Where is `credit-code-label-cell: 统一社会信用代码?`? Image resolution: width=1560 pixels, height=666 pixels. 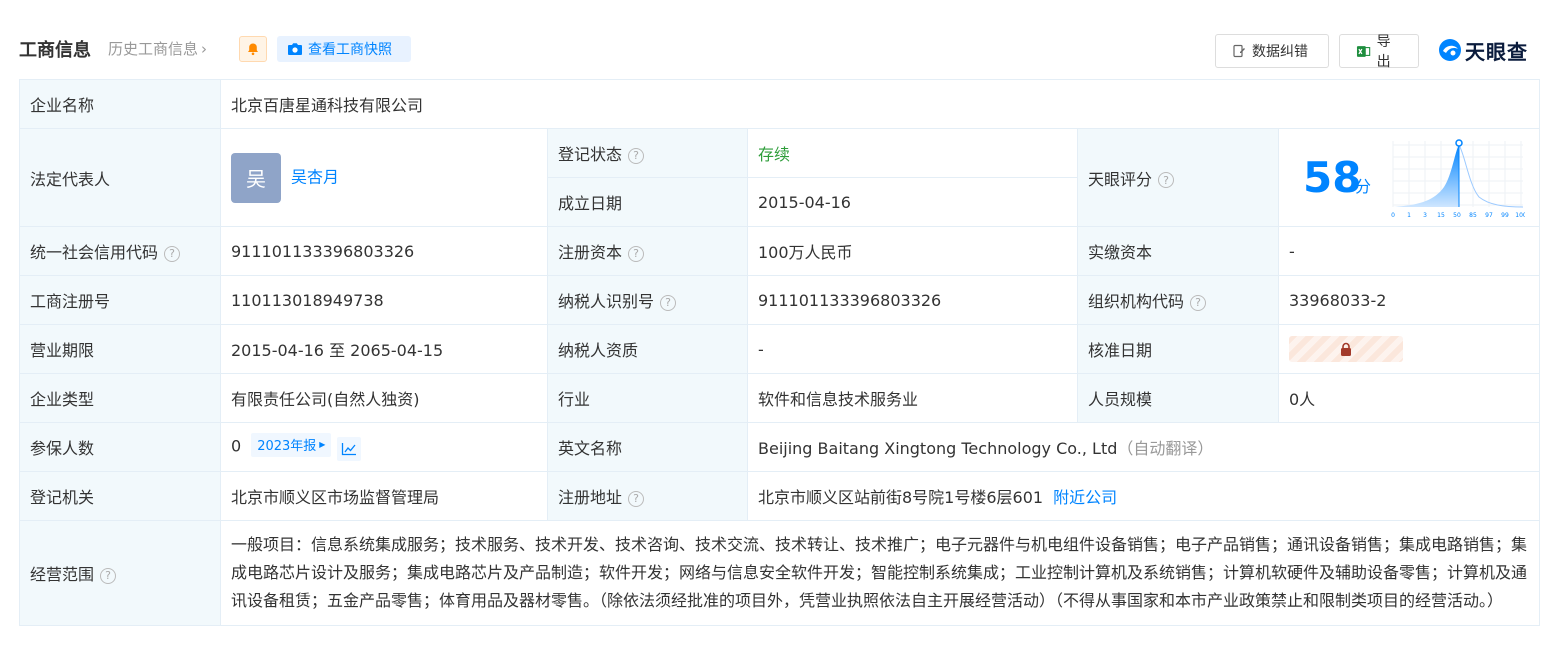
credit-code-label-cell: 统一社会信用代码? is located at coordinates (120, 251).